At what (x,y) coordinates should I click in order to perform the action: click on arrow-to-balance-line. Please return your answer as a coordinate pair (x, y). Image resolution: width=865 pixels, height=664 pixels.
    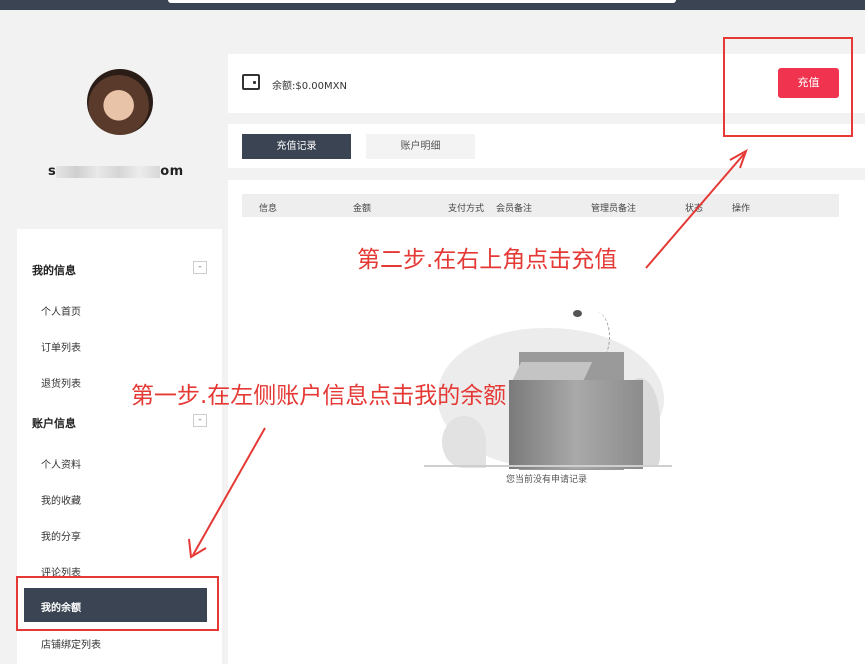
    Looking at the image, I should click on (229, 491).